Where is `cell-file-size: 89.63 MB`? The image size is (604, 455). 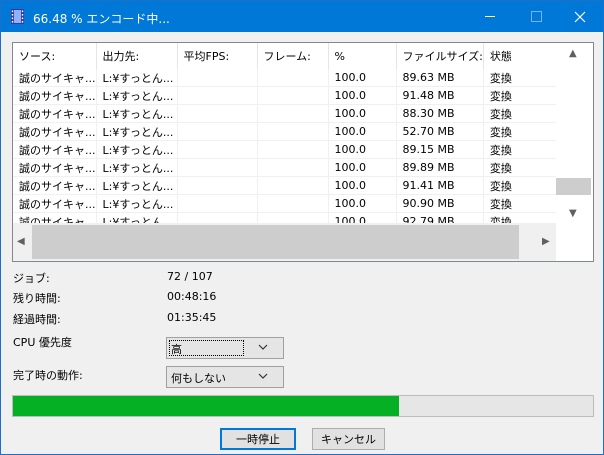
cell-file-size: 89.63 MB is located at coordinates (440, 78).